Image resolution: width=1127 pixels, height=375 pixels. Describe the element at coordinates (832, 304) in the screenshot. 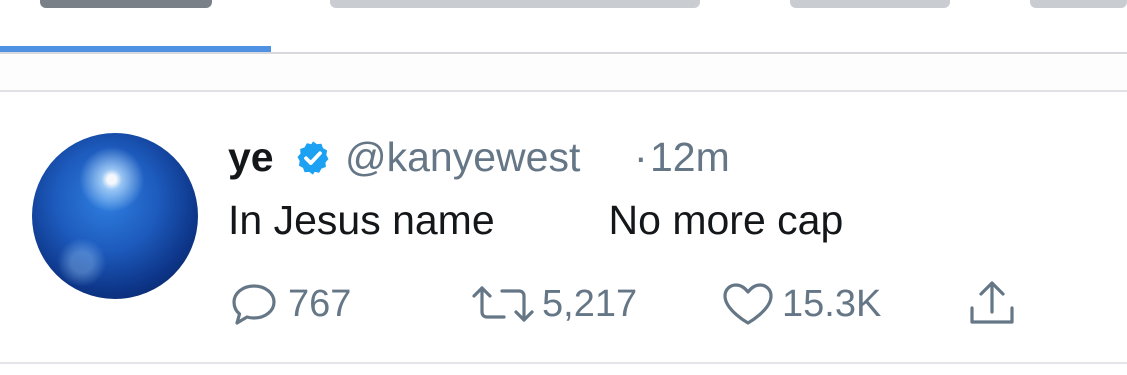

I see `like-count: 15.3K` at that location.